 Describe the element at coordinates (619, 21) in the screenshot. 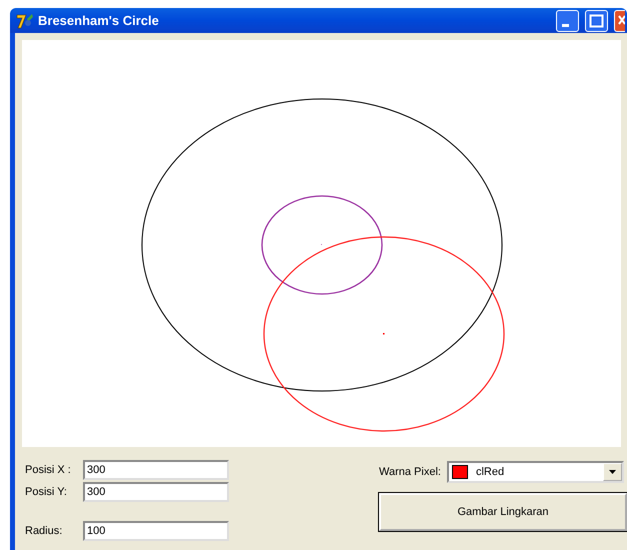

I see `close-button` at that location.